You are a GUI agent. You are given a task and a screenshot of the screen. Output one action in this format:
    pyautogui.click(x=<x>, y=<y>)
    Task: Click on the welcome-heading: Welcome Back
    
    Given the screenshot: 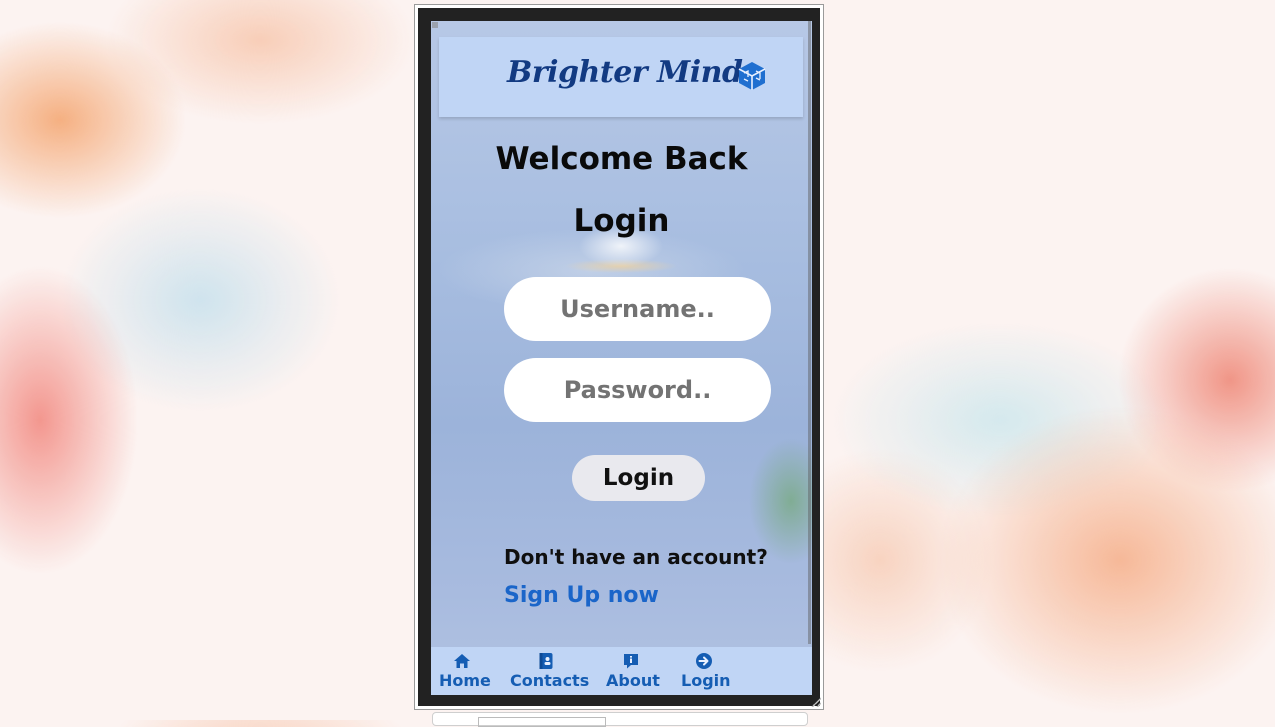 What is the action you would take?
    pyautogui.click(x=621, y=159)
    